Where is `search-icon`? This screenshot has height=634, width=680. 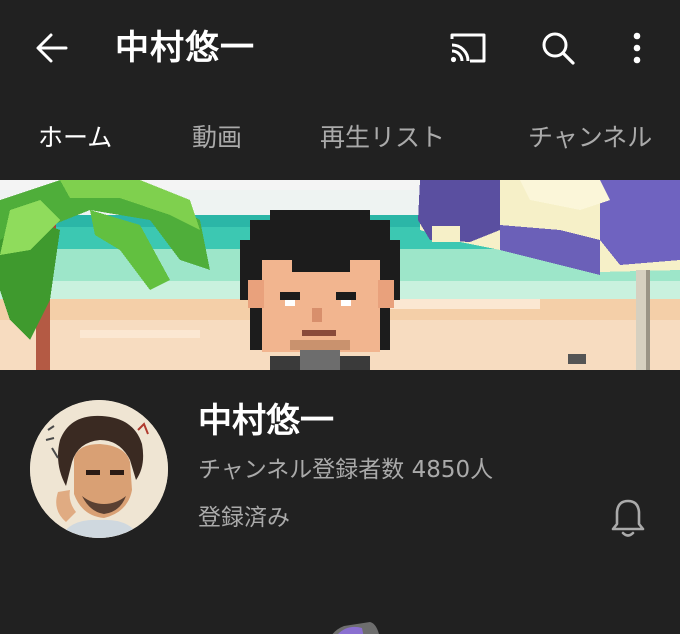 search-icon is located at coordinates (558, 48).